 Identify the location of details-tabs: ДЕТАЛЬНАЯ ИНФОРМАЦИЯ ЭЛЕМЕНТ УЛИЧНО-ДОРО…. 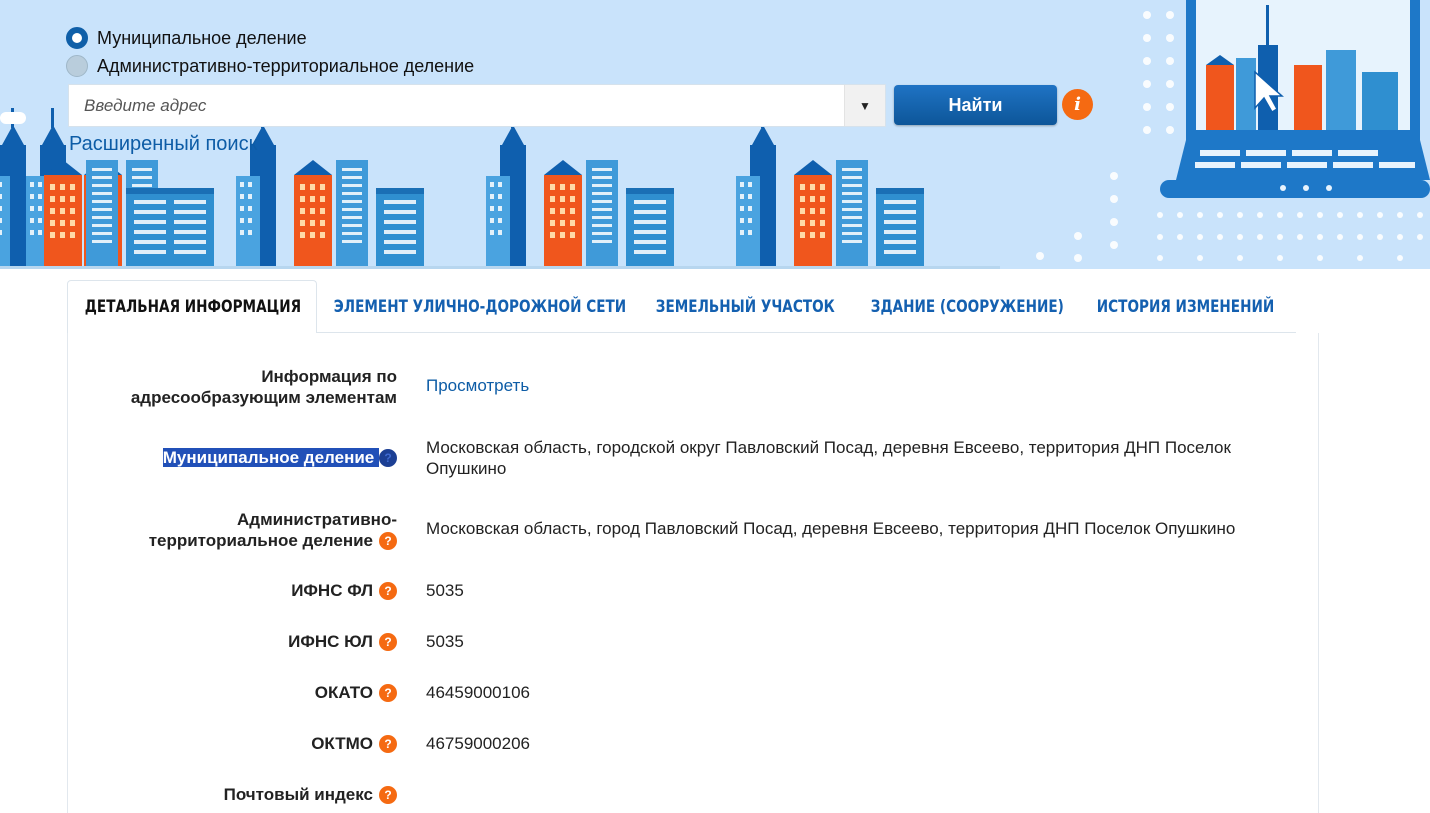
(683, 306).